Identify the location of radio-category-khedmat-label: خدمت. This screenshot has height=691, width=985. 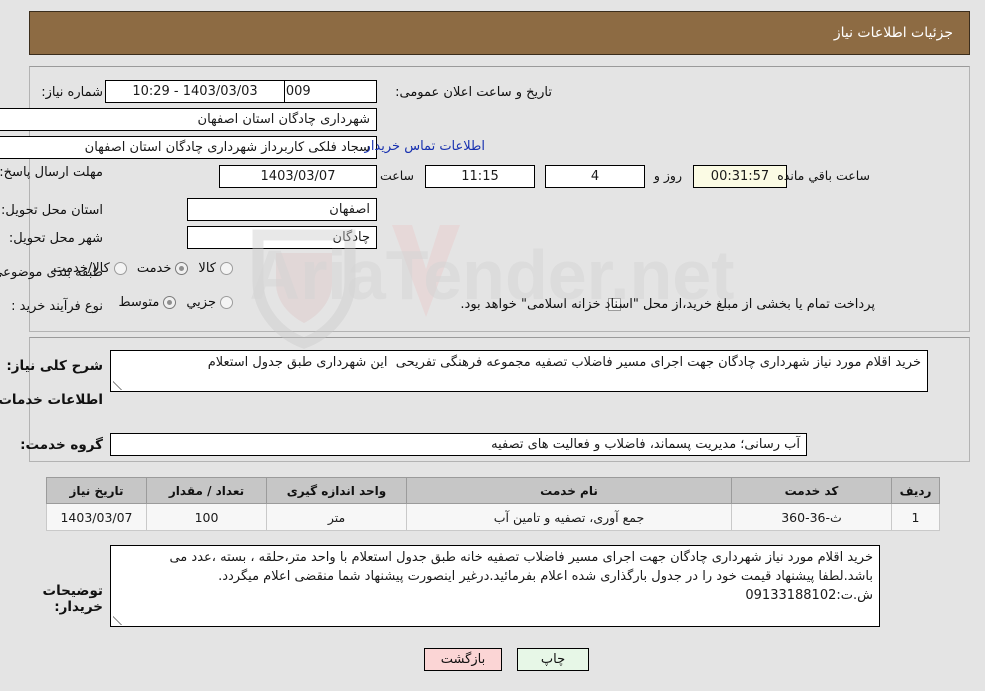
(154, 268).